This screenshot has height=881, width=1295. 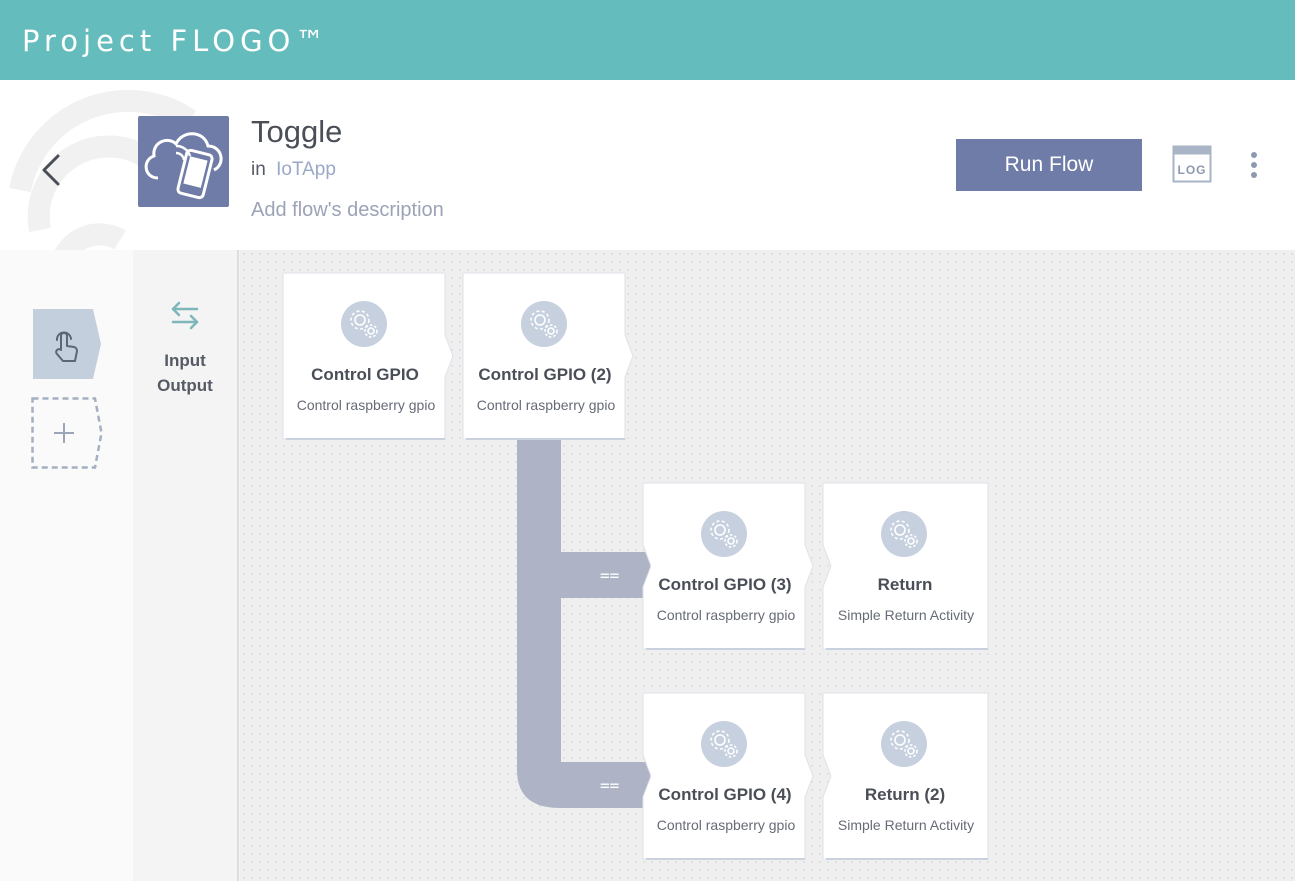 What do you see at coordinates (296, 132) in the screenshot?
I see `flow-title: Toggle` at bounding box center [296, 132].